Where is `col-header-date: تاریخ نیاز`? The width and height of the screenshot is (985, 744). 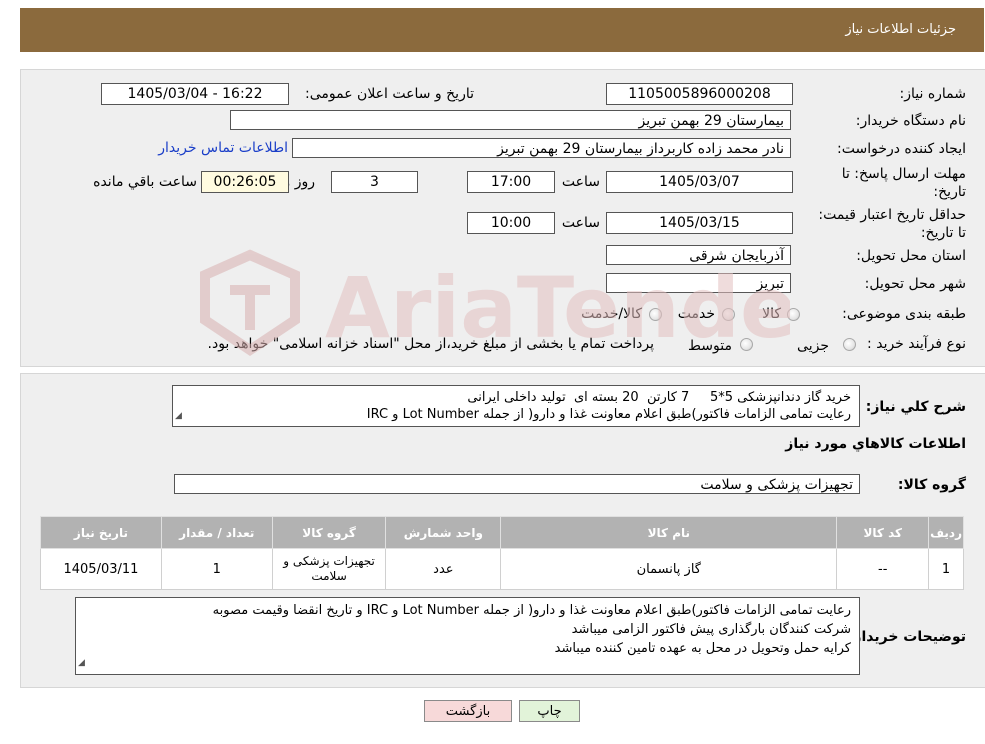 col-header-date: تاریخ نیاز is located at coordinates (101, 532).